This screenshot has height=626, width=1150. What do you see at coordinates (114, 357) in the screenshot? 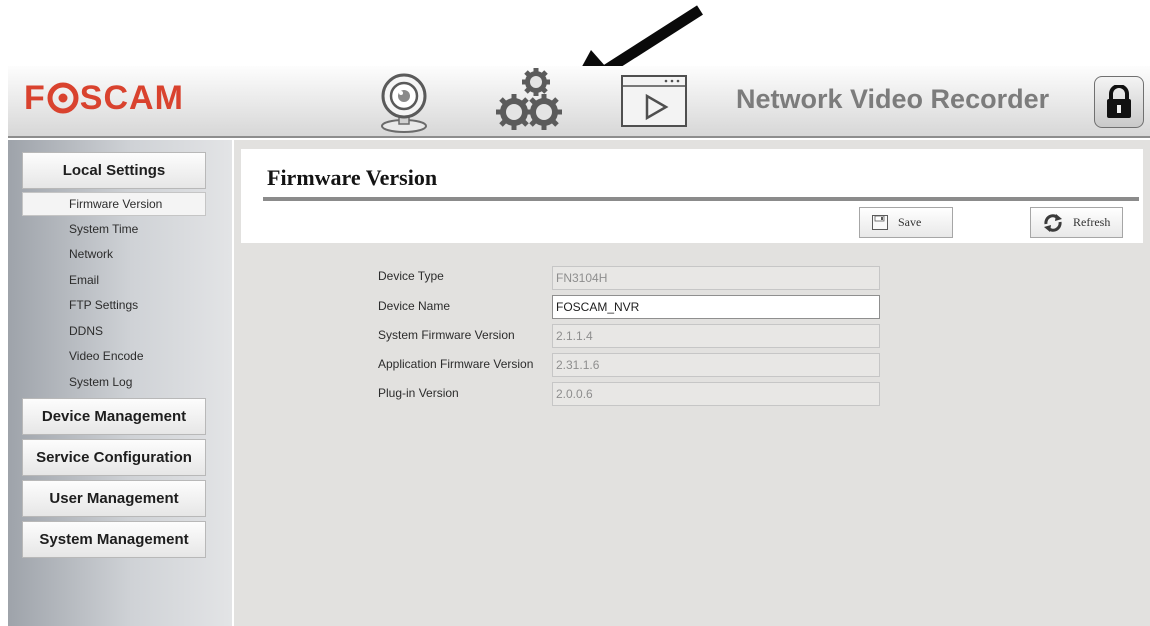
I see `sidebar-item-video-encode: Video Encode` at bounding box center [114, 357].